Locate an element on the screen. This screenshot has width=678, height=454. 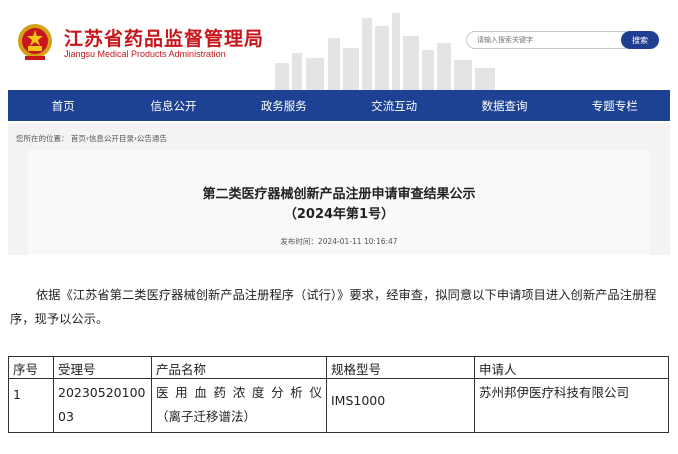
nav-item-special-topics: 专题专栏 is located at coordinates (615, 105).